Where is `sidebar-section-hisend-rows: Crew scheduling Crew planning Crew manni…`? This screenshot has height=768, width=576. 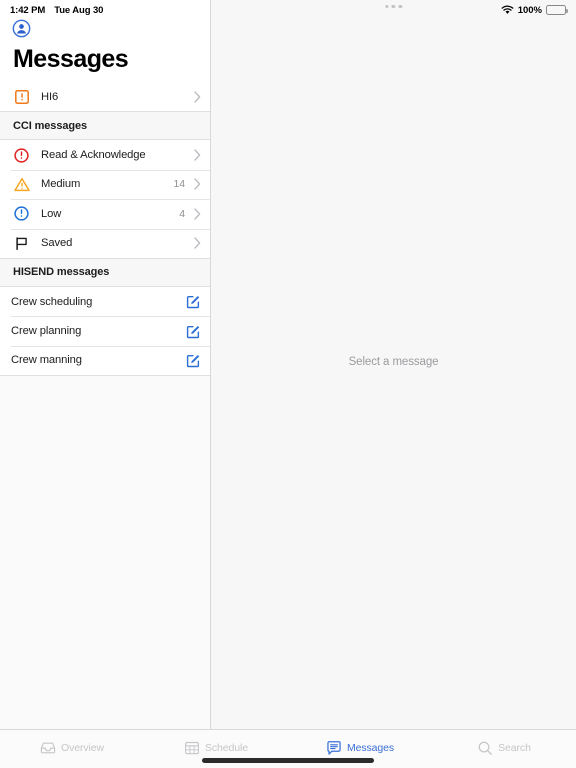 sidebar-section-hisend-rows: Crew scheduling Crew planning Crew manni… is located at coordinates (105, 331).